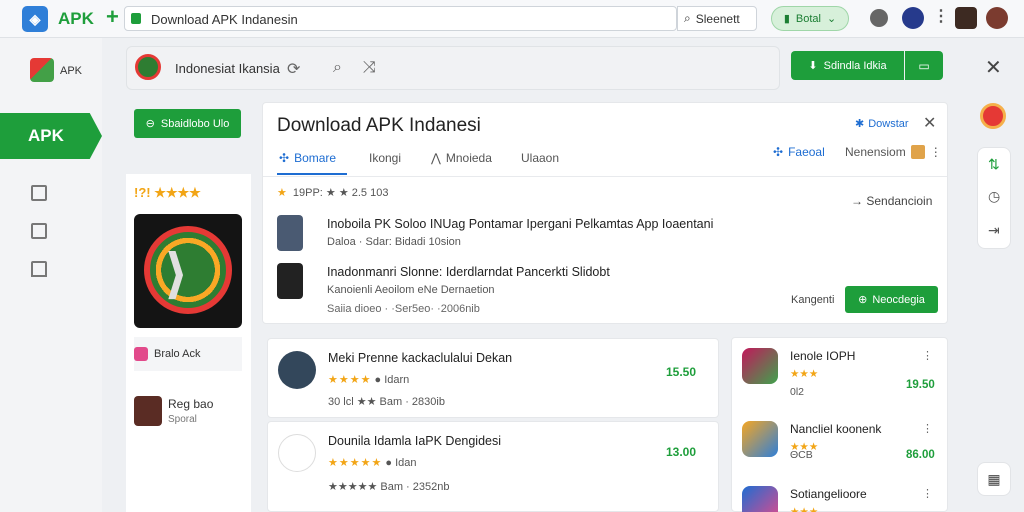  I want to click on app-title: Meki Prenne kackaclulalui Dekan, so click(420, 358).